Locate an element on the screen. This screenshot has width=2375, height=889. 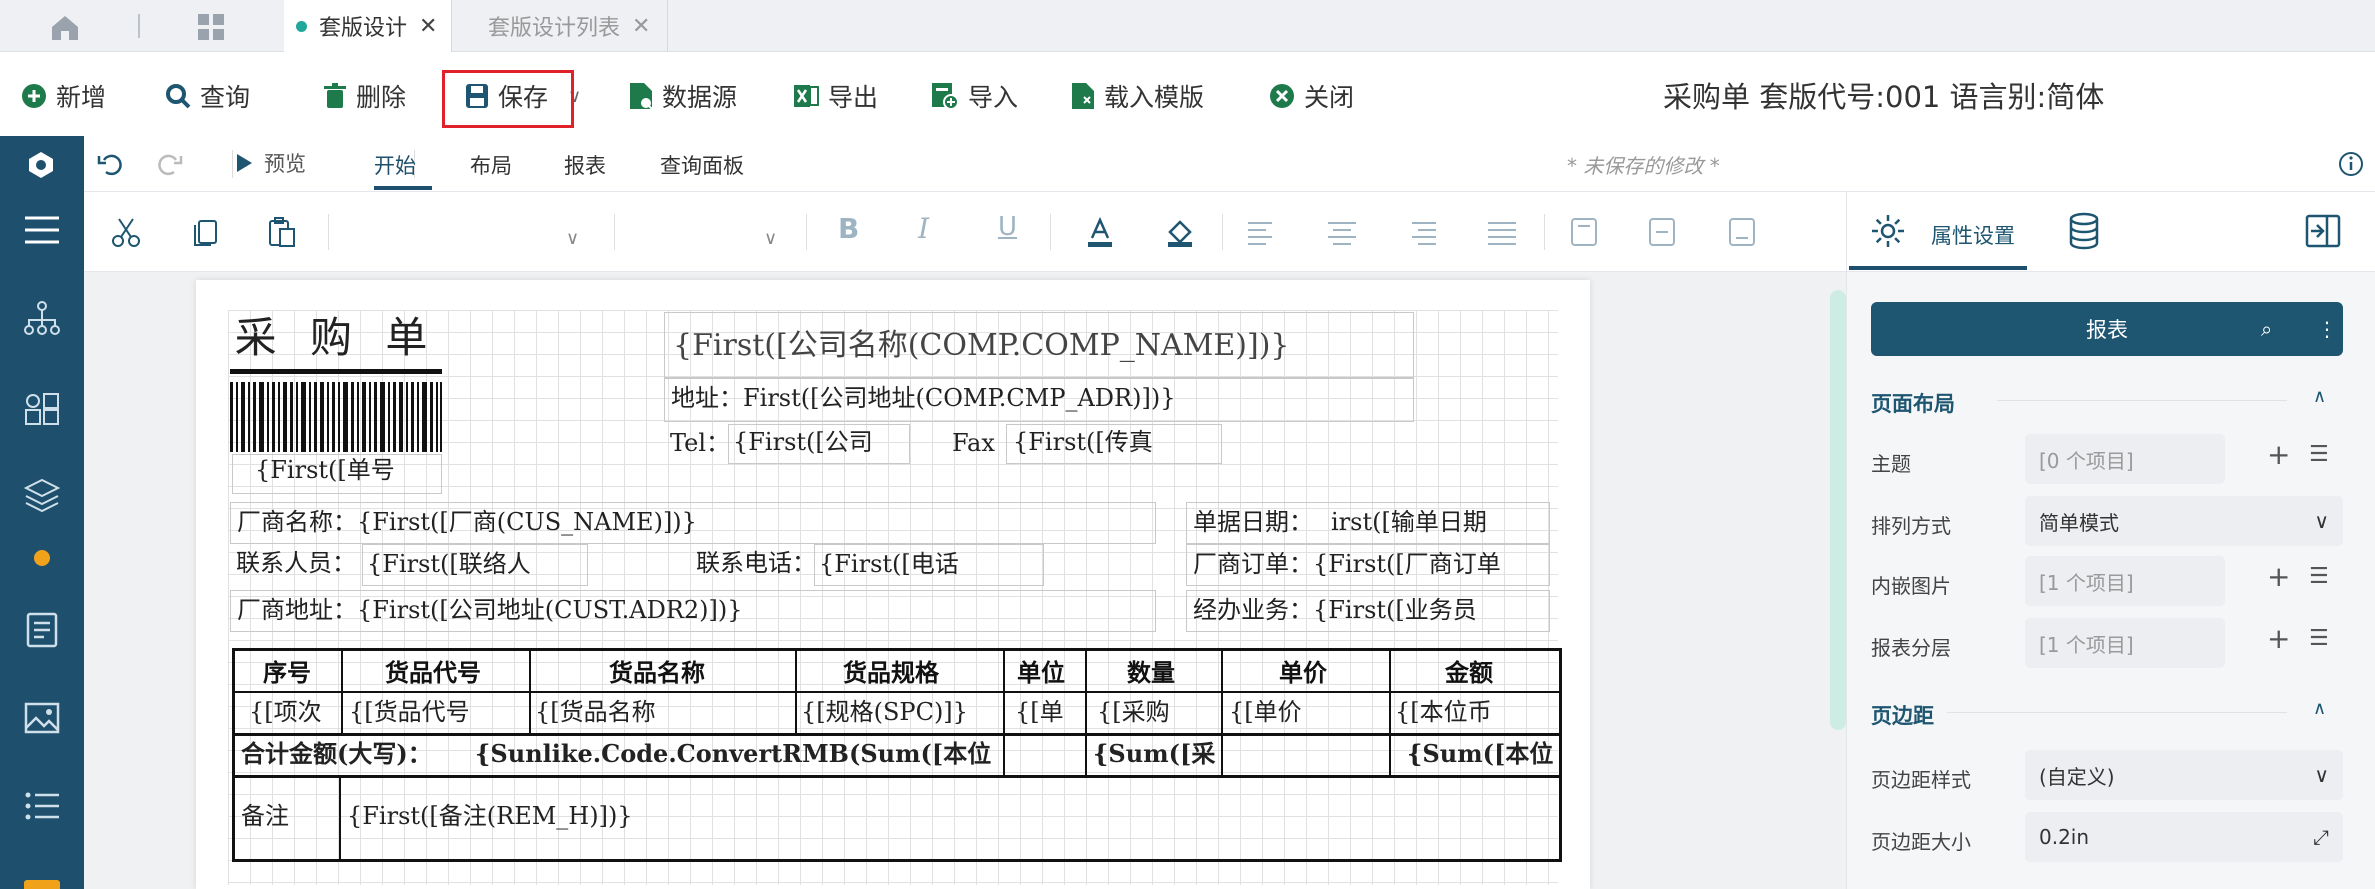
contact-label: 联系人员： is located at coordinates (296, 563).